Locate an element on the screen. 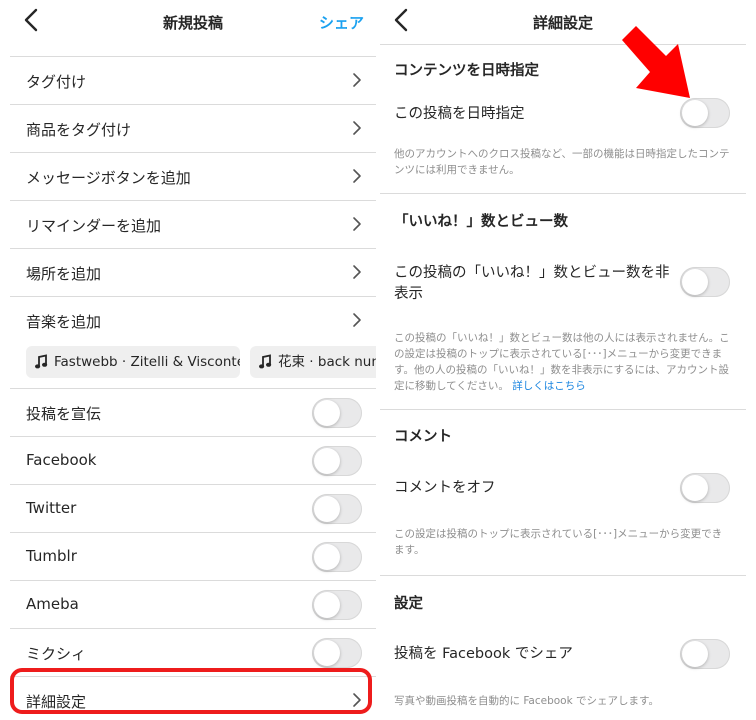 This screenshot has height=720, width=756. twitter-row: Twitter is located at coordinates (193, 509).